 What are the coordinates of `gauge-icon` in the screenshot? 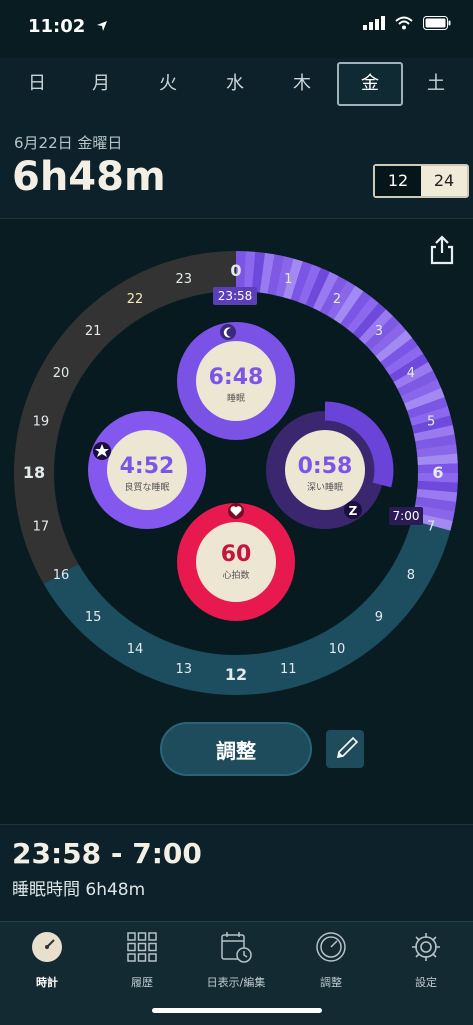 It's located at (331, 947).